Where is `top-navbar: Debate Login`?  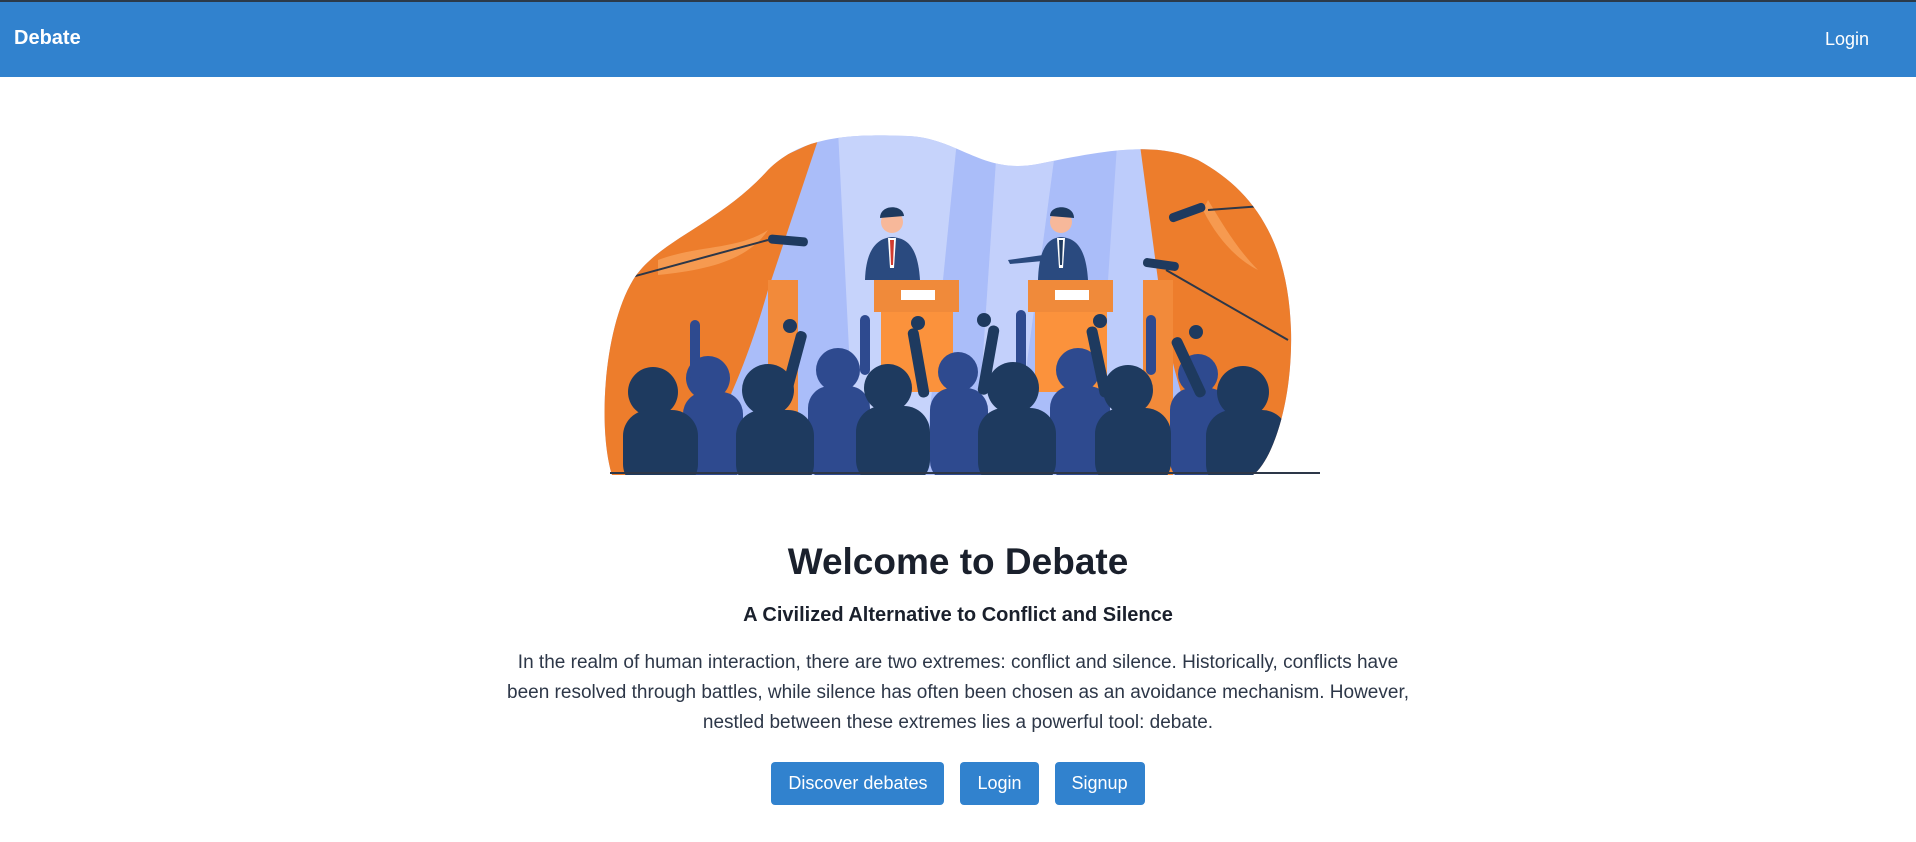
top-navbar: Debate Login is located at coordinates (958, 38).